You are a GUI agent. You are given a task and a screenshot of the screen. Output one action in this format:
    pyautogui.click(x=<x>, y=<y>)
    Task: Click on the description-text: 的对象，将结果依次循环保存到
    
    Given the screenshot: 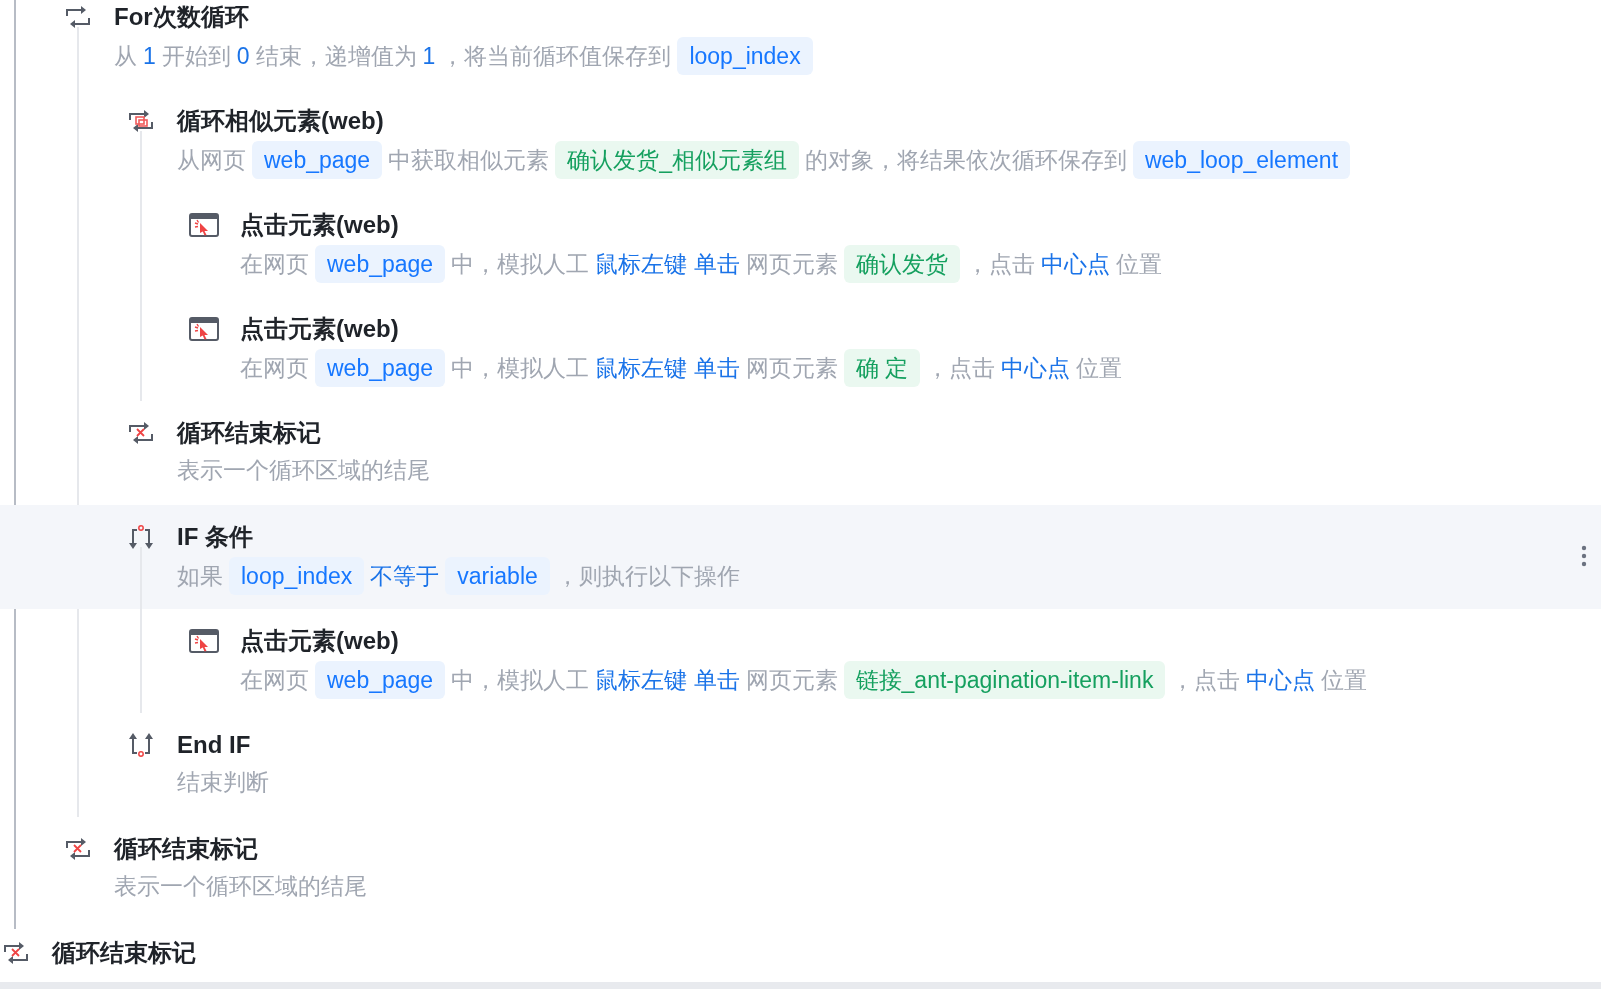 What is the action you would take?
    pyautogui.click(x=965, y=160)
    